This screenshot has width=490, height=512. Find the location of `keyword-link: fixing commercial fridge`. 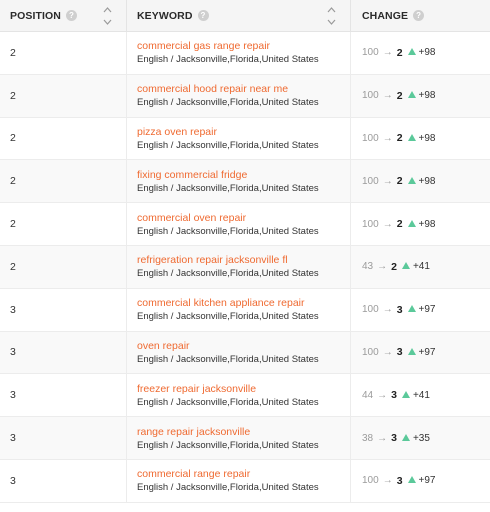

keyword-link: fixing commercial fridge is located at coordinates (243, 175).